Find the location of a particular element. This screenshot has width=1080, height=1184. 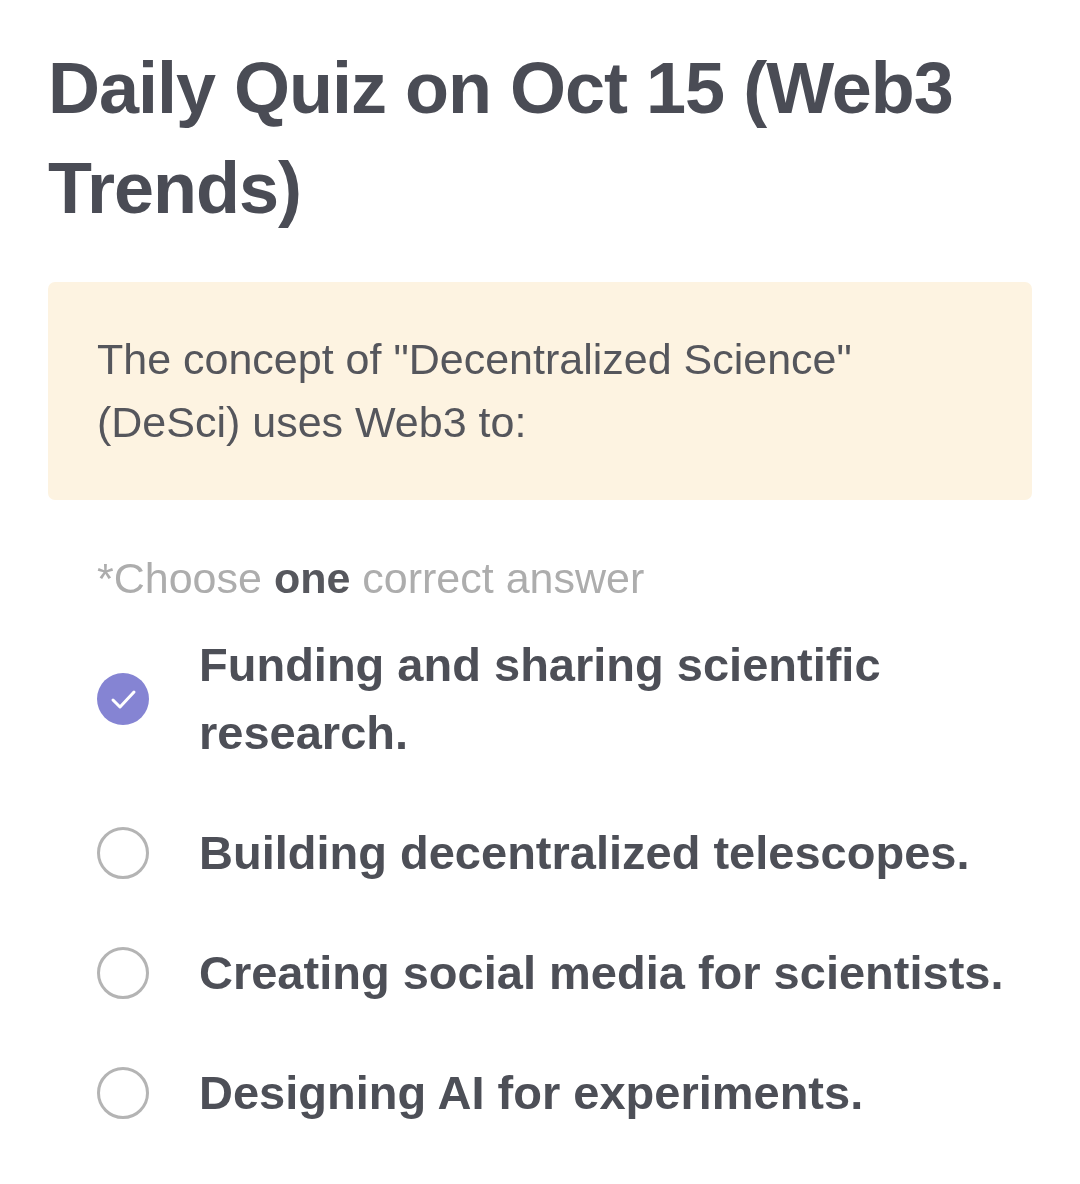

instruction-text: *Choose one correct answer is located at coordinates (371, 578).